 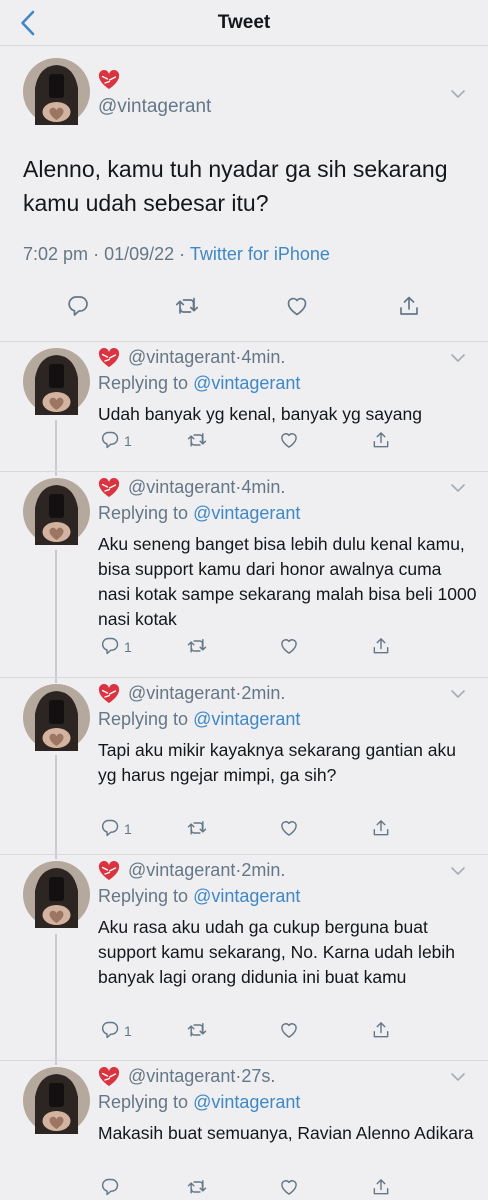 I want to click on reply-actions, so click(x=244, y=1188).